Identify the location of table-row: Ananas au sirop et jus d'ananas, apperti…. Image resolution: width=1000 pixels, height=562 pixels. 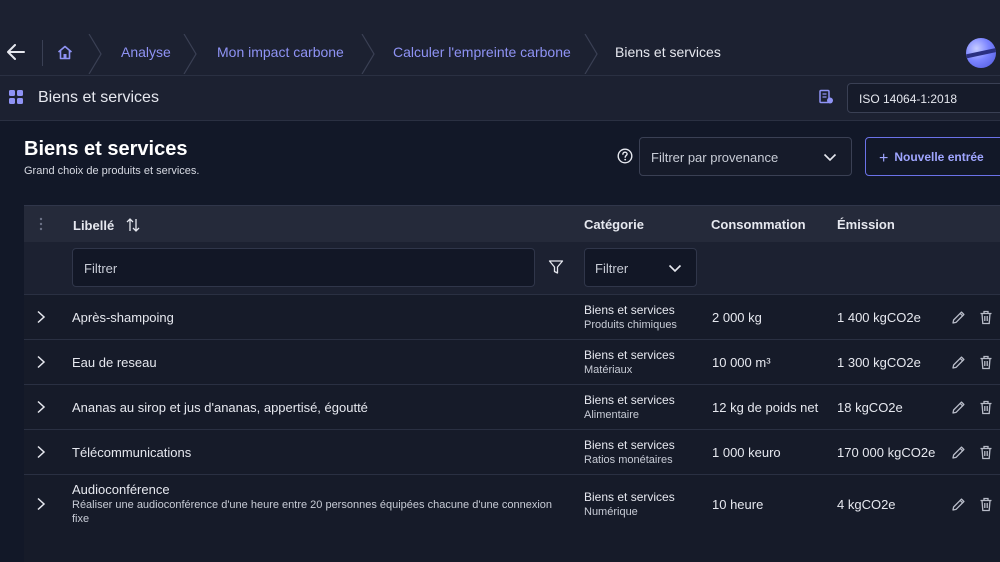
(512, 407).